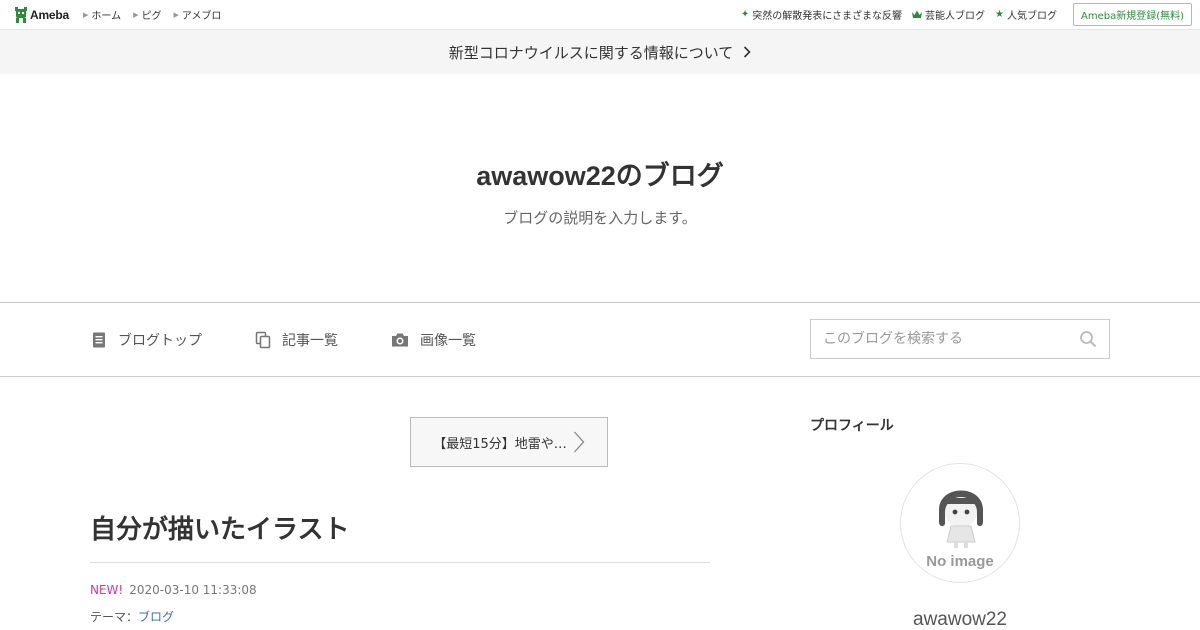 The width and height of the screenshot is (1200, 630). Describe the element at coordinates (955, 16) in the screenshot. I see `topright-celebrity-label: 芸能人ブログ` at that location.